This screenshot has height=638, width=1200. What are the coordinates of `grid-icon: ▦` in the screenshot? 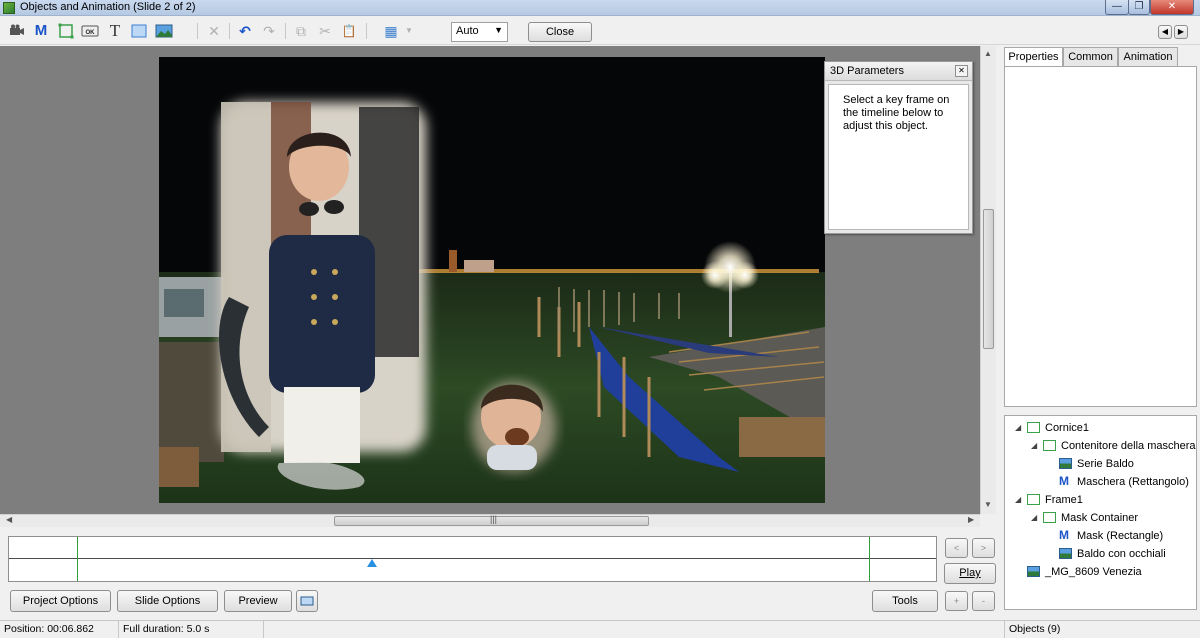 It's located at (391, 31).